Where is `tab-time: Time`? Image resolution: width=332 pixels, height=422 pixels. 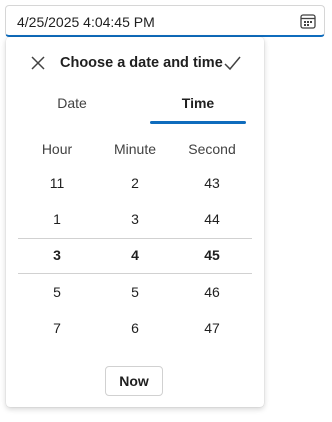
tab-time: Time is located at coordinates (198, 108).